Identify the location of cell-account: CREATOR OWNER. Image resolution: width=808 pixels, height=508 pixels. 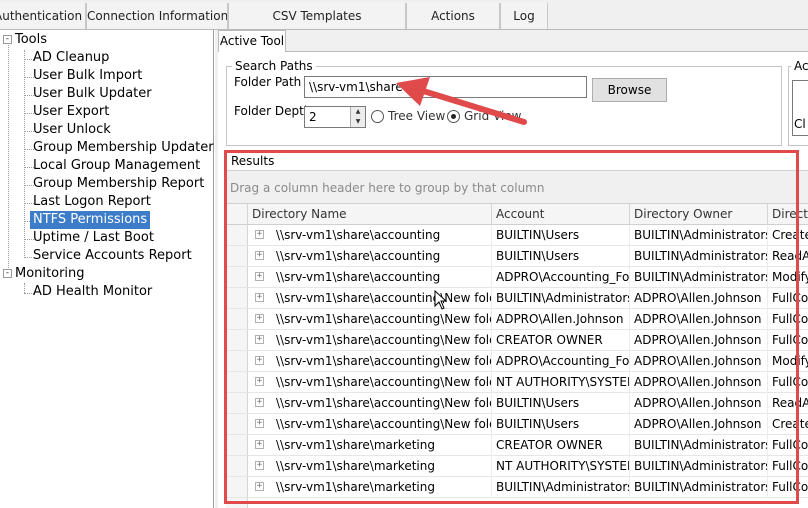
(561, 445).